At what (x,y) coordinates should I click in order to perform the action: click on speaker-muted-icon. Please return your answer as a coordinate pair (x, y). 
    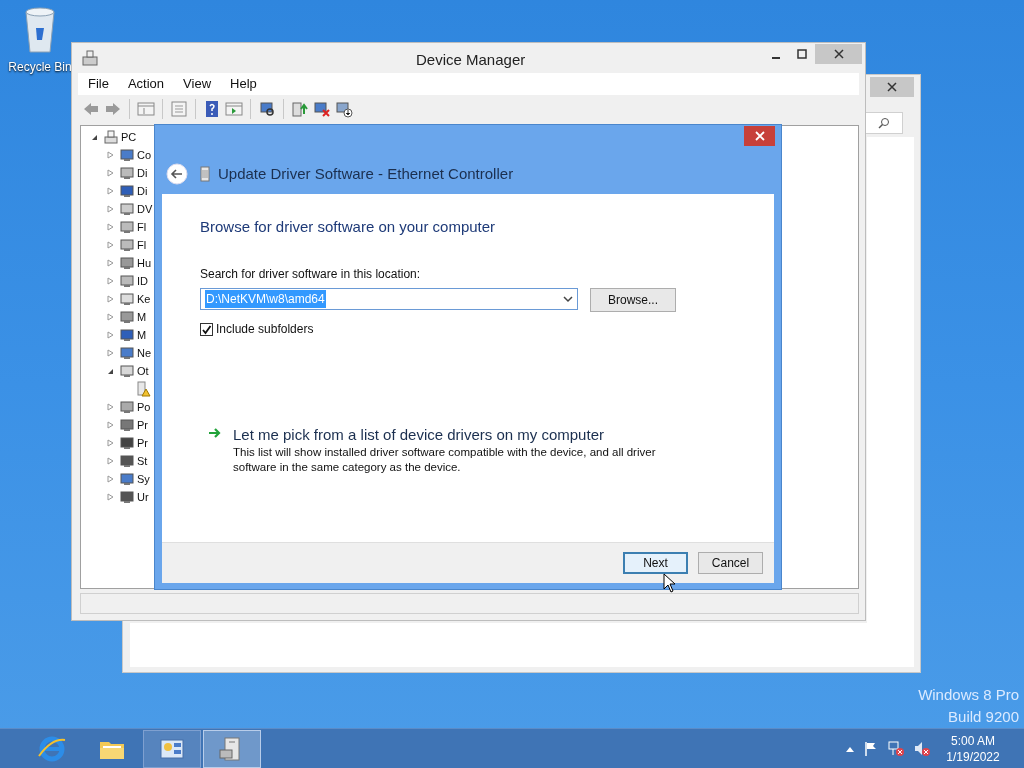
    Looking at the image, I should click on (922, 749).